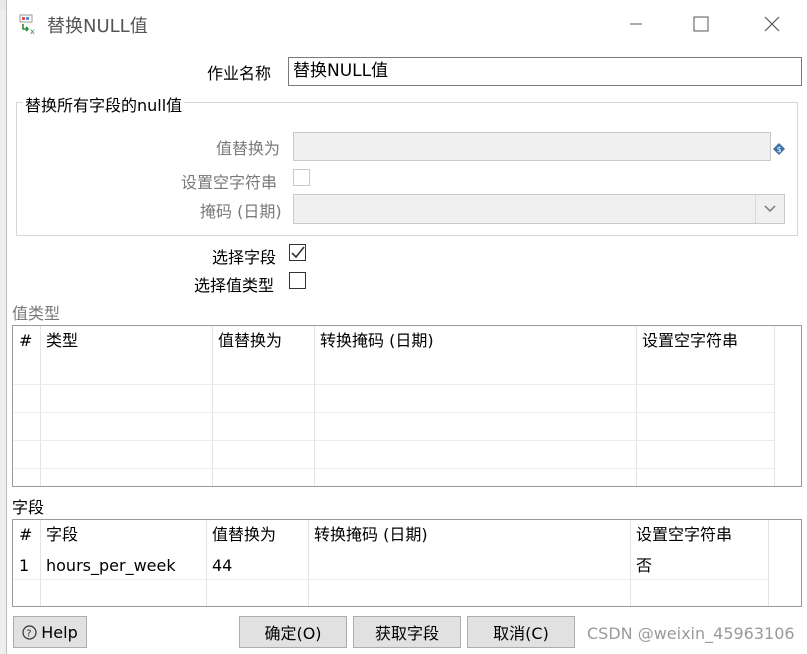 The image size is (807, 654). Describe the element at coordinates (244, 257) in the screenshot. I see `select-field-label: 选择字段` at that location.